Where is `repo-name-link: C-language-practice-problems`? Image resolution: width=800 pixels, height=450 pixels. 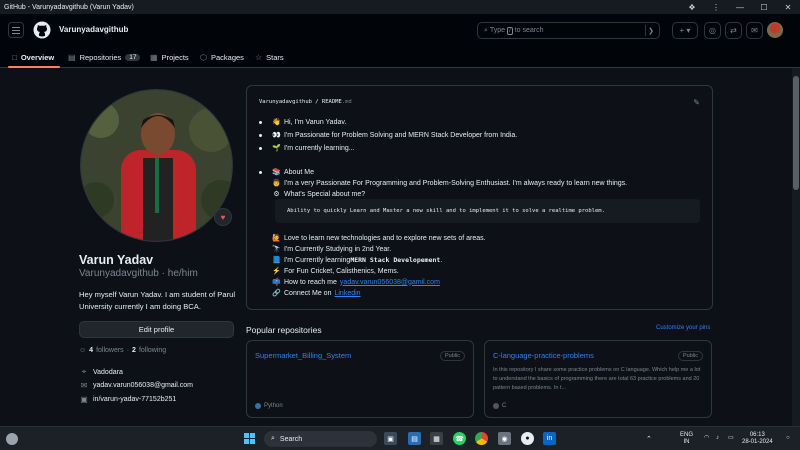 repo-name-link: C-language-practice-problems is located at coordinates (543, 355).